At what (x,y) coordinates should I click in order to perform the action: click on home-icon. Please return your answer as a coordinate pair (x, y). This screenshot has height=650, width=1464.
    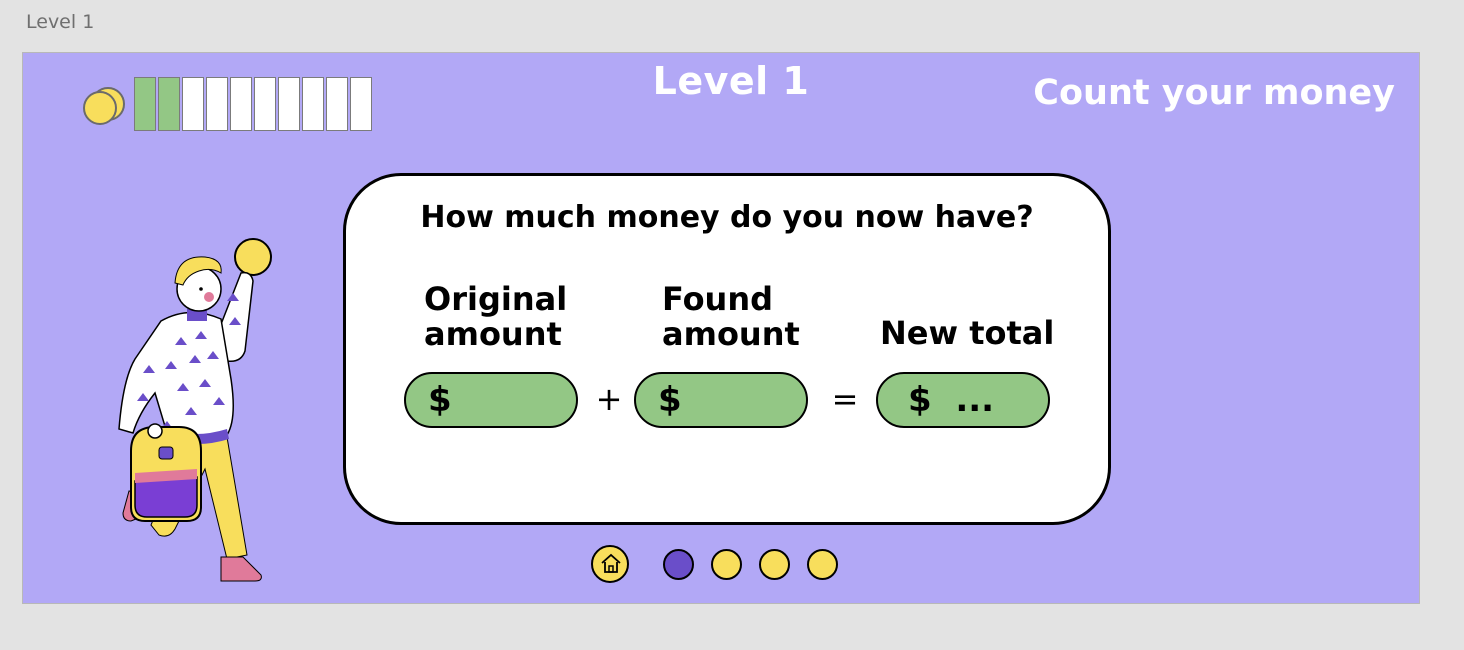
    Looking at the image, I should click on (611, 563).